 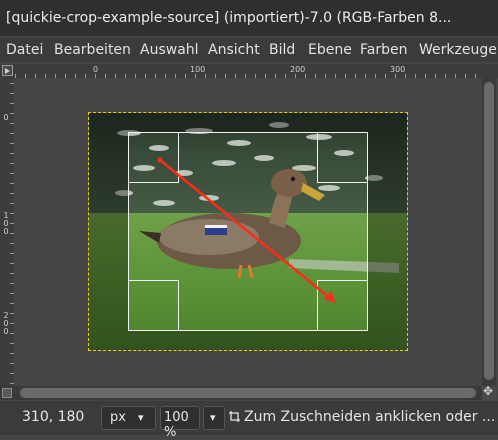 I want to click on horizontal-scroll-thumb, so click(x=248, y=393).